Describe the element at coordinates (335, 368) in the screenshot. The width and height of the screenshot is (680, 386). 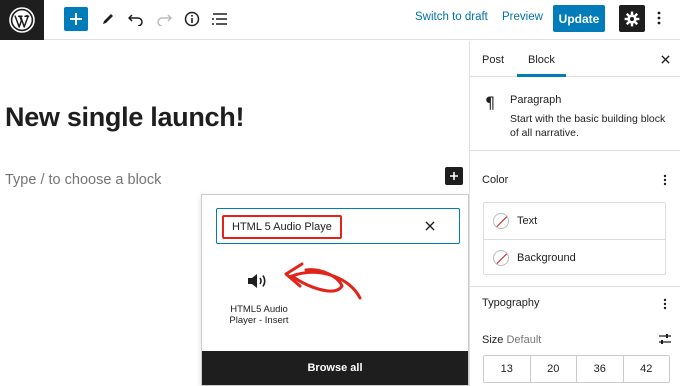
I see `browse-all-button: Browse all` at that location.